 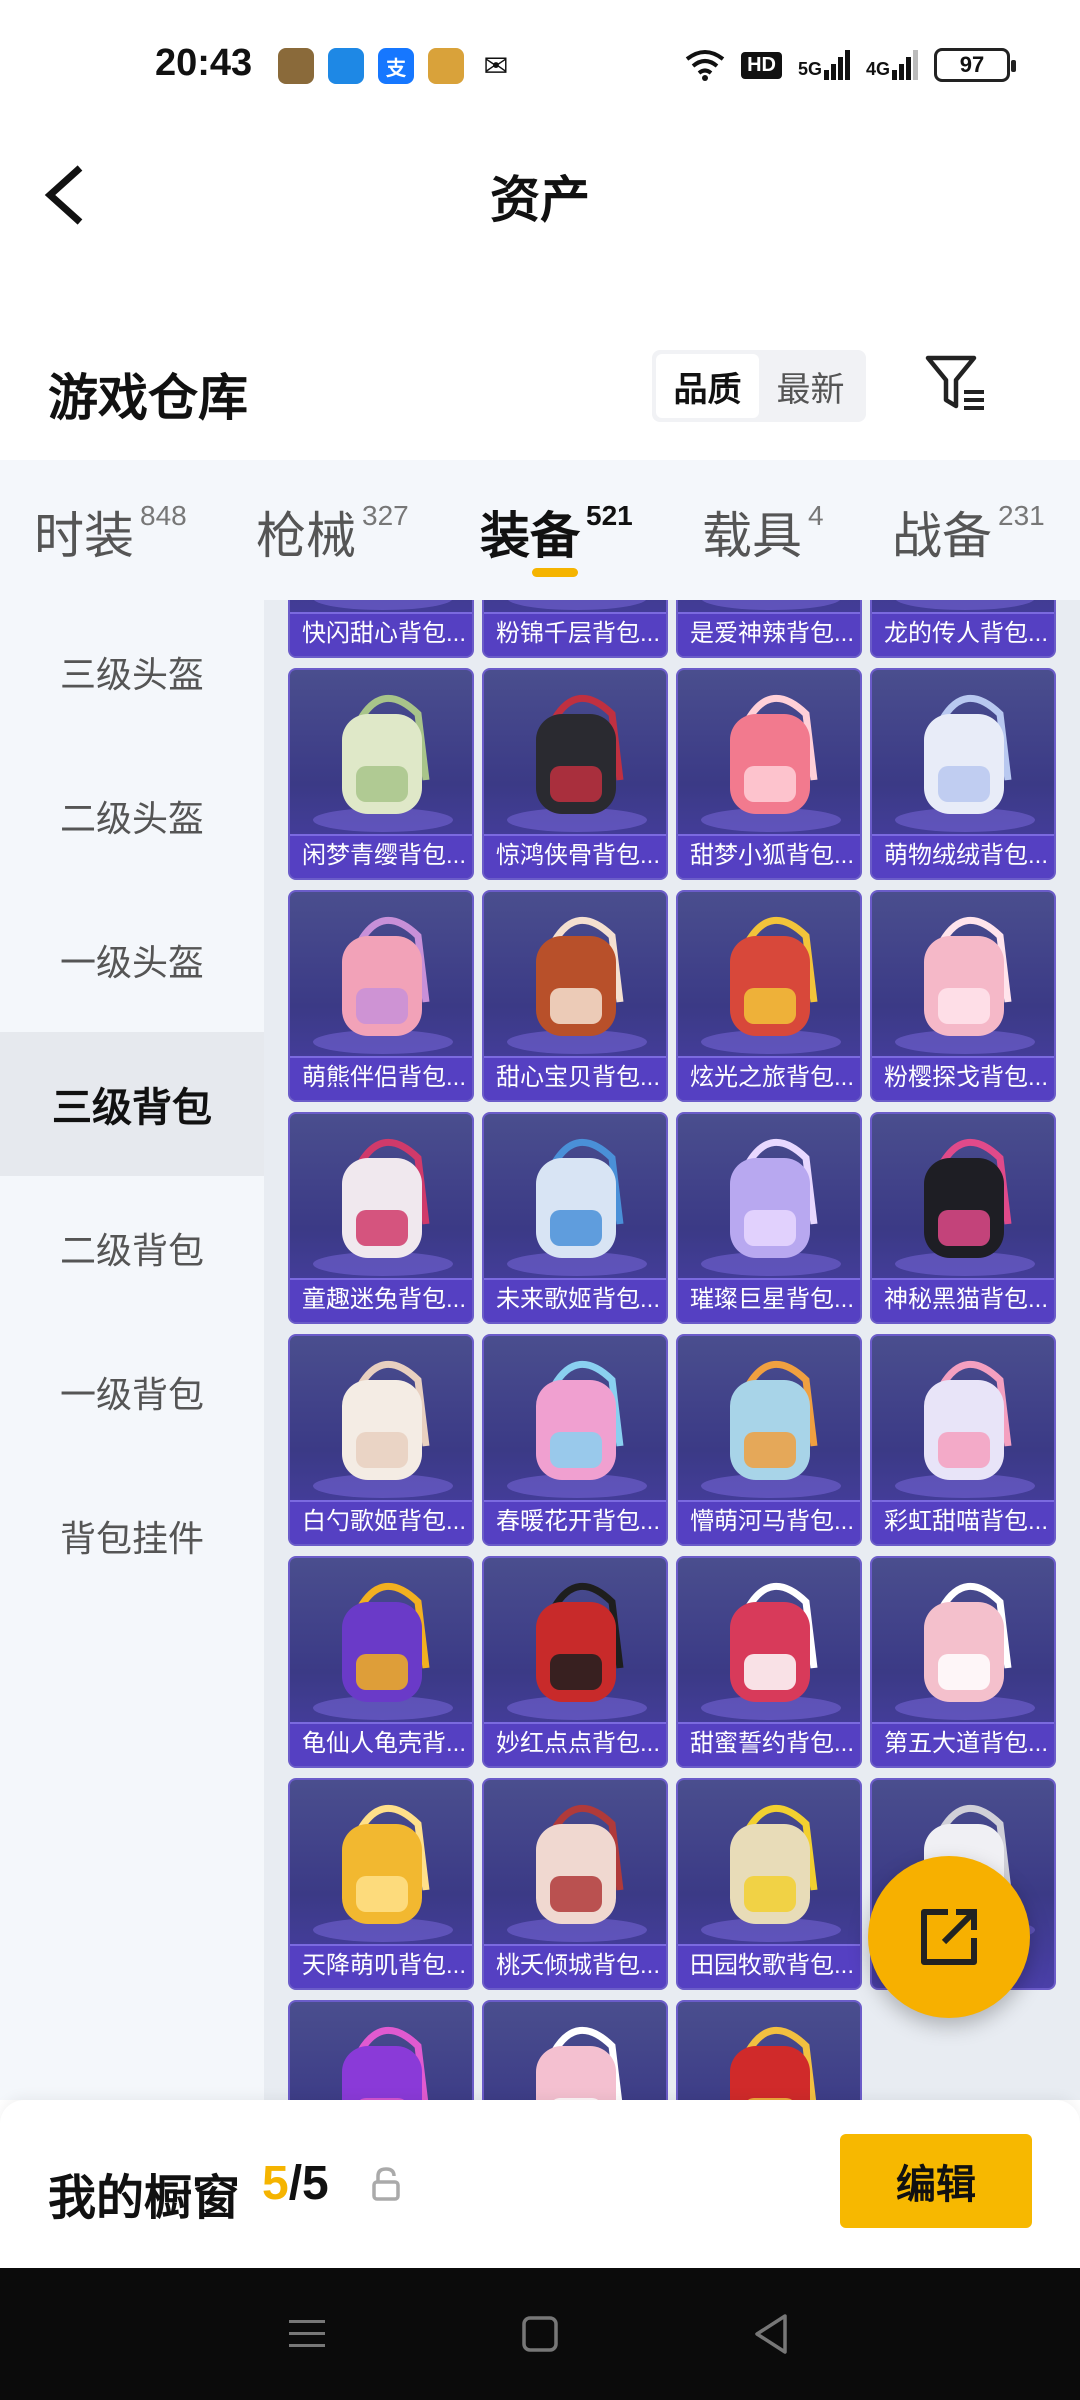 I want to click on tab-supplies: 战备 231, so click(x=968, y=532).